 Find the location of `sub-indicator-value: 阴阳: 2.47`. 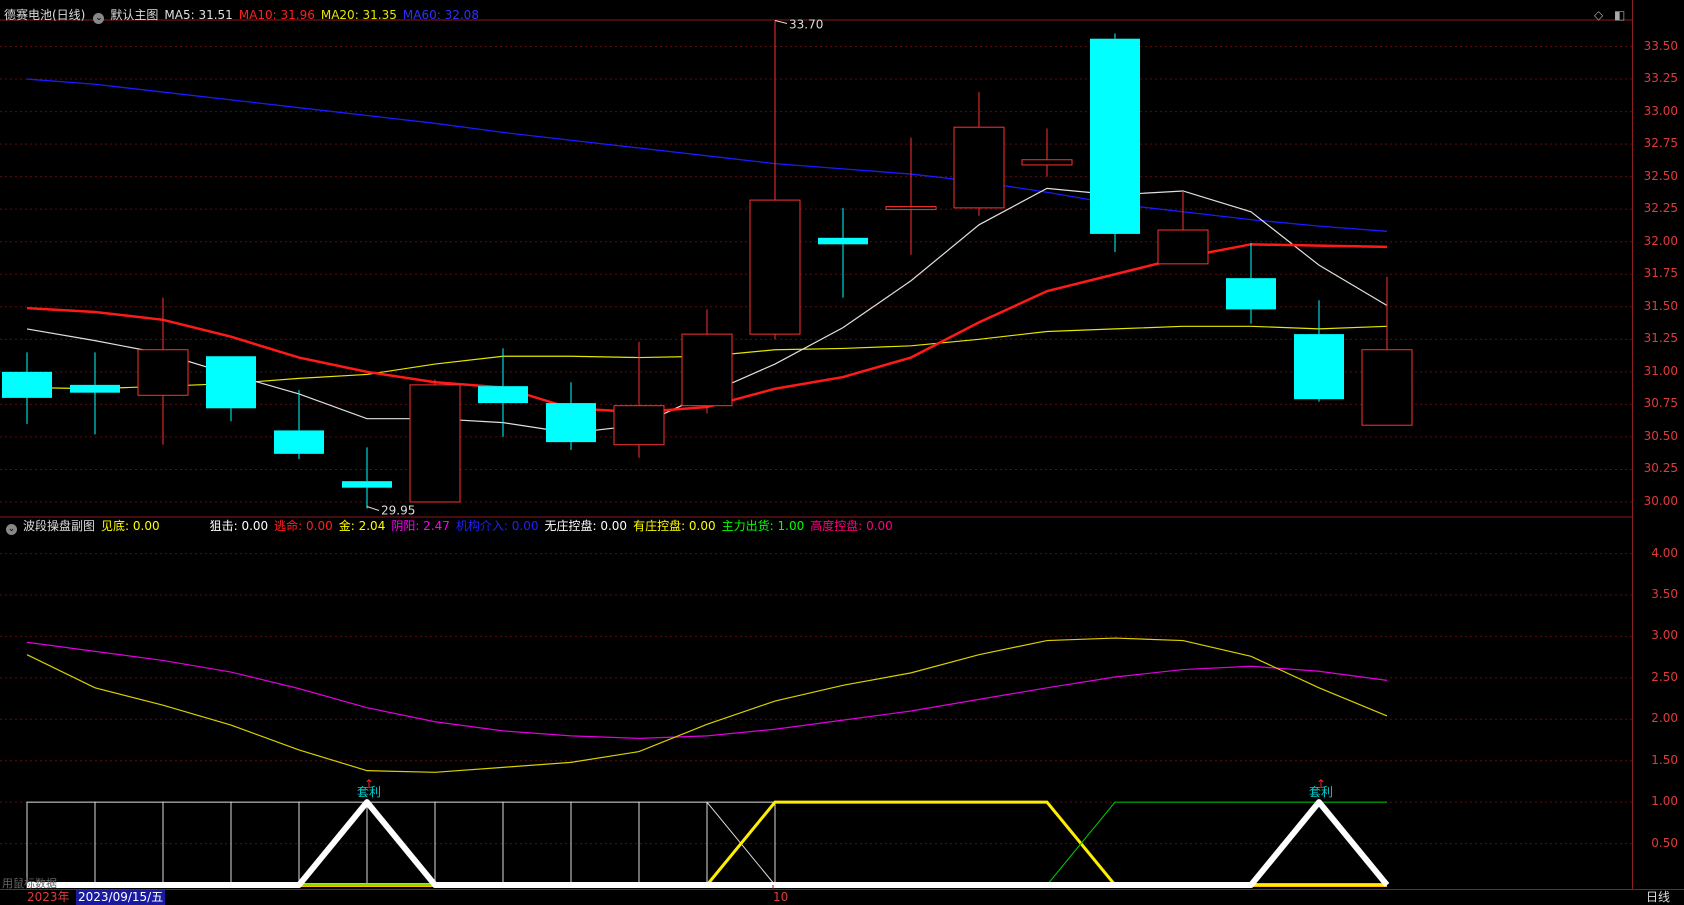

sub-indicator-value: 阴阳: 2.47 is located at coordinates (420, 526).